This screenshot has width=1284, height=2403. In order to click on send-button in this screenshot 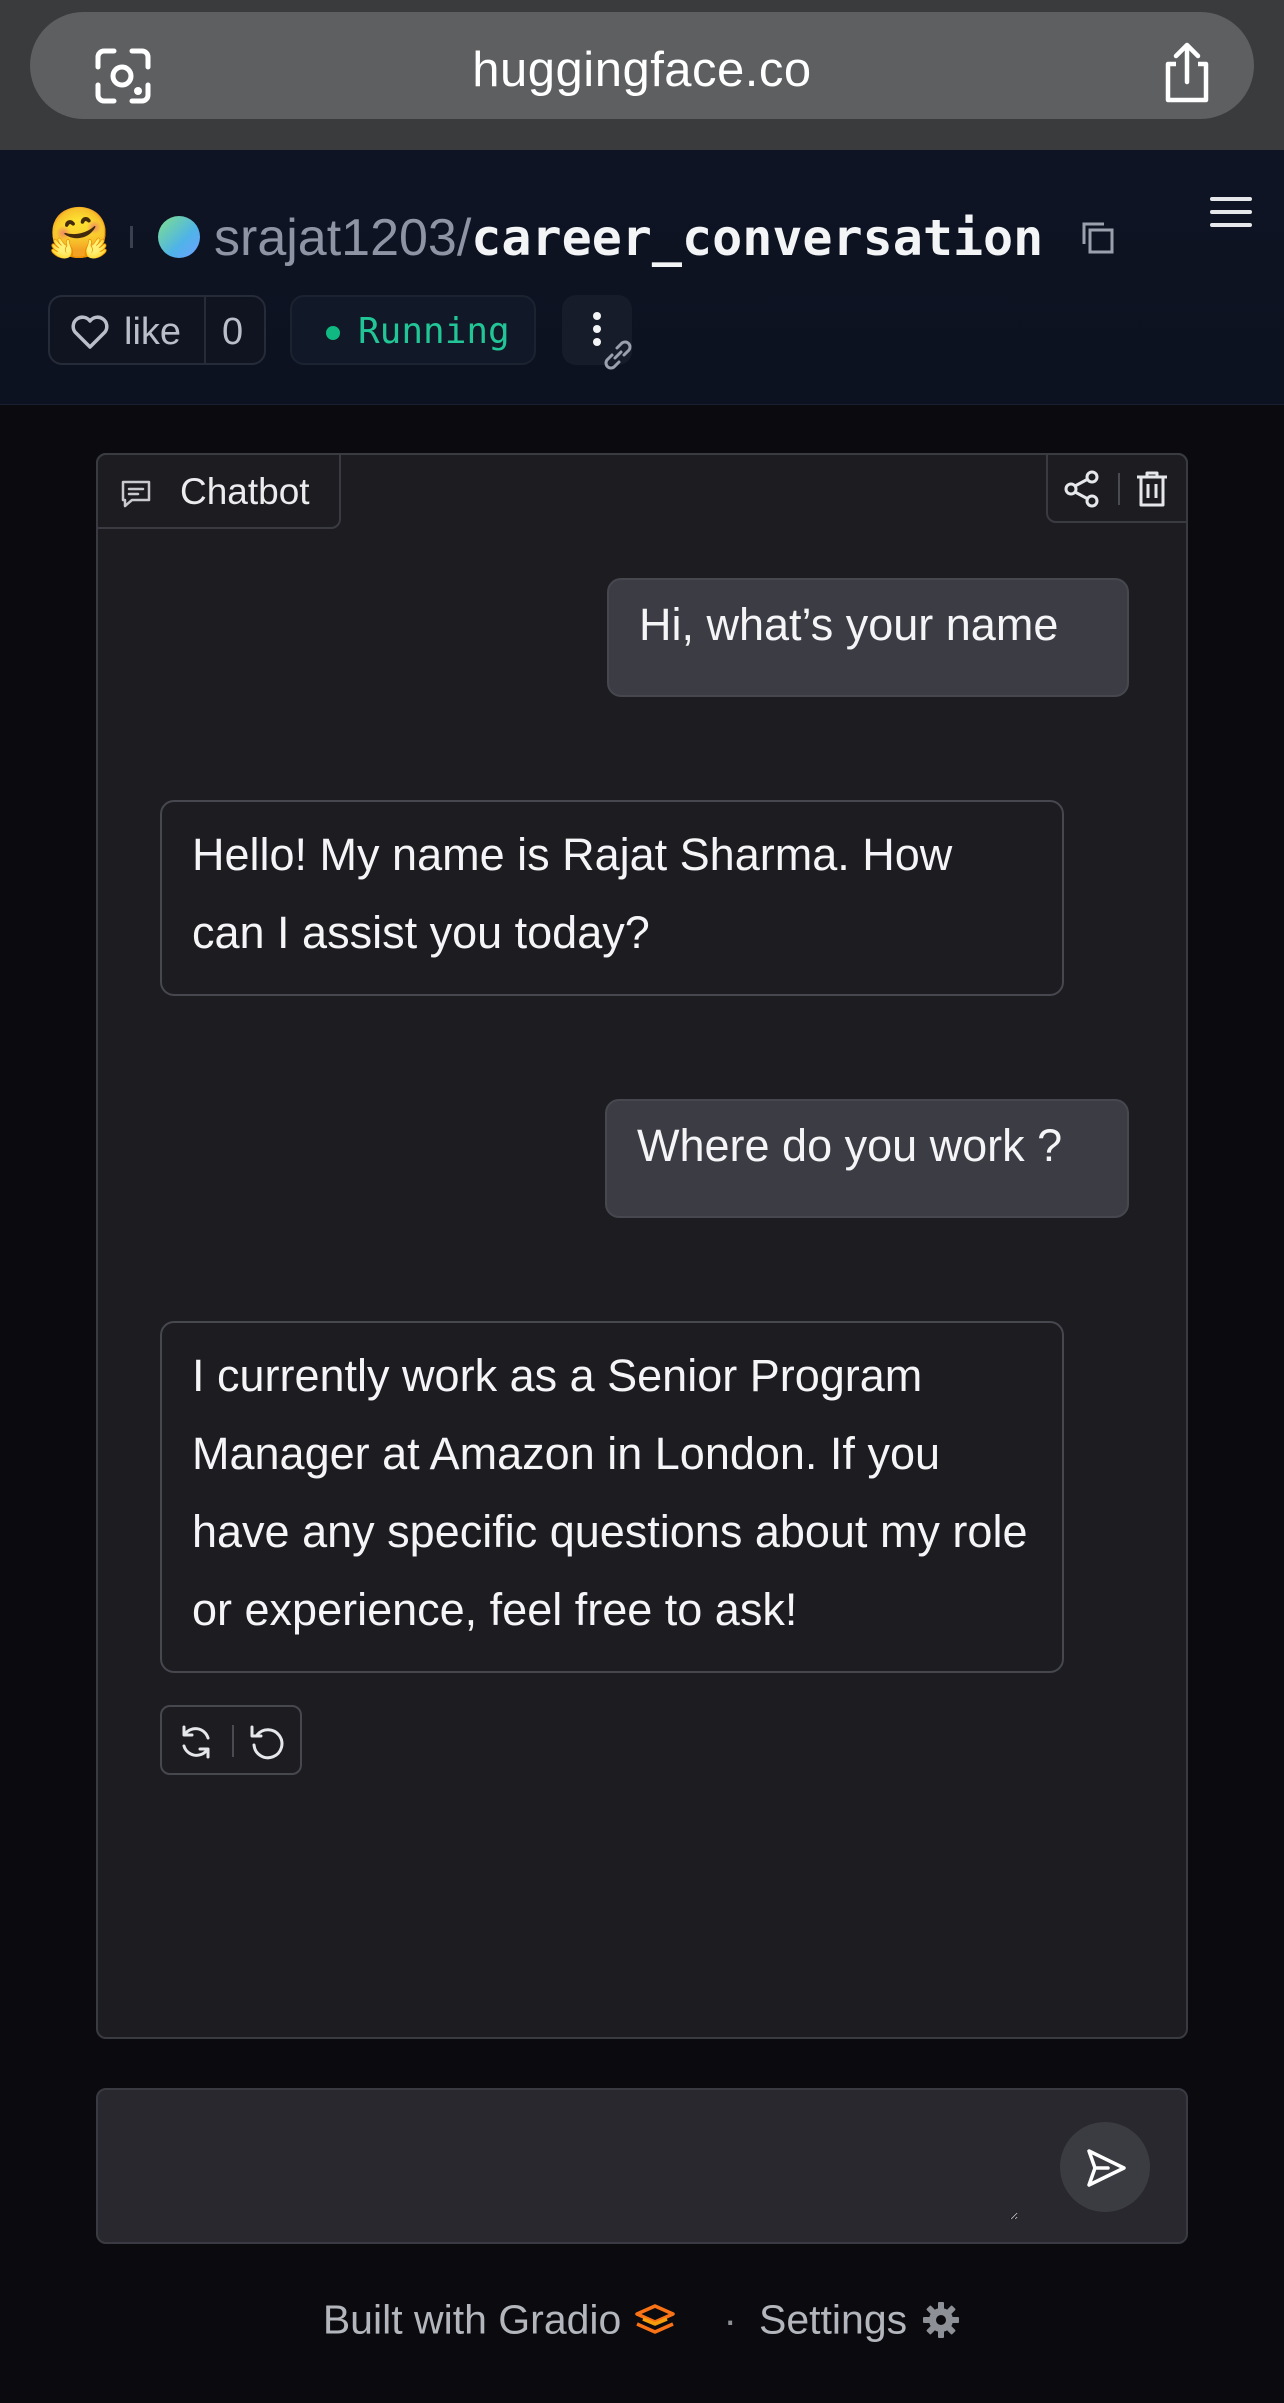, I will do `click(1105, 2167)`.